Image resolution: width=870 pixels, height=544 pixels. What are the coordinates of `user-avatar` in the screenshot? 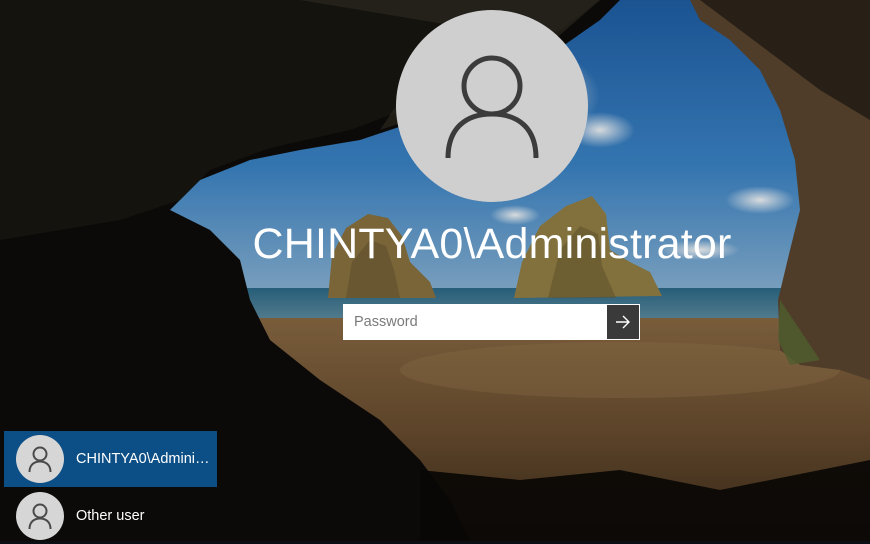 It's located at (492, 106).